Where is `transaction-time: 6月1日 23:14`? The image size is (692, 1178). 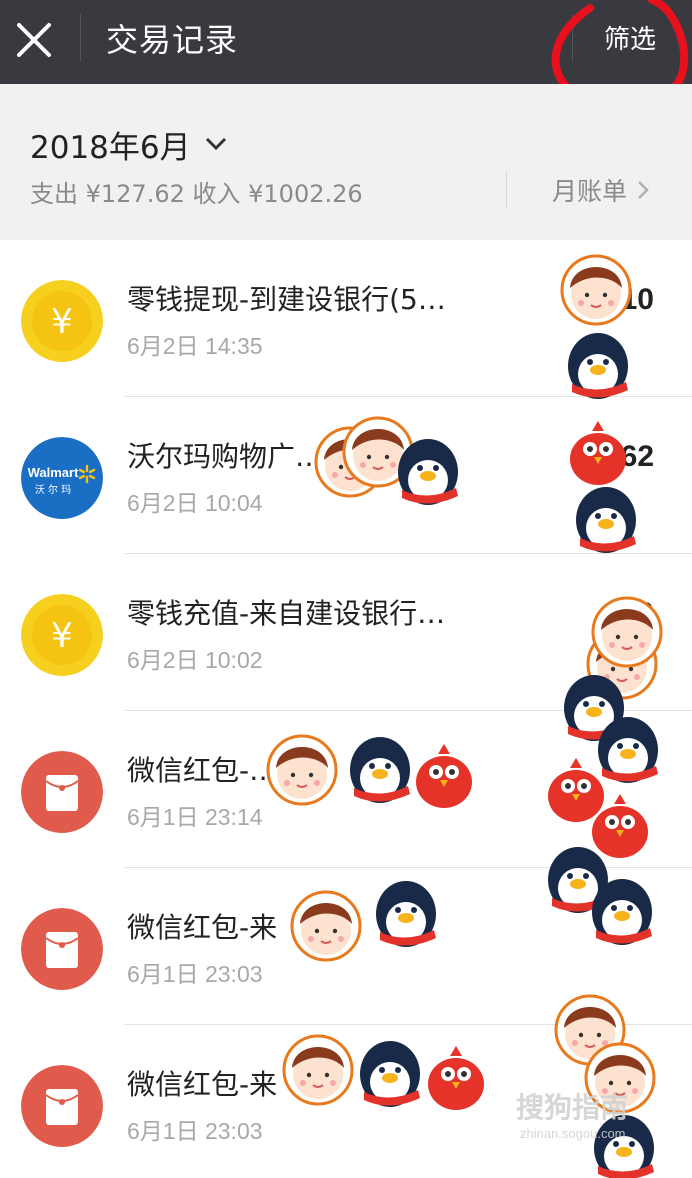
transaction-time: 6月1日 23:14 is located at coordinates (195, 817).